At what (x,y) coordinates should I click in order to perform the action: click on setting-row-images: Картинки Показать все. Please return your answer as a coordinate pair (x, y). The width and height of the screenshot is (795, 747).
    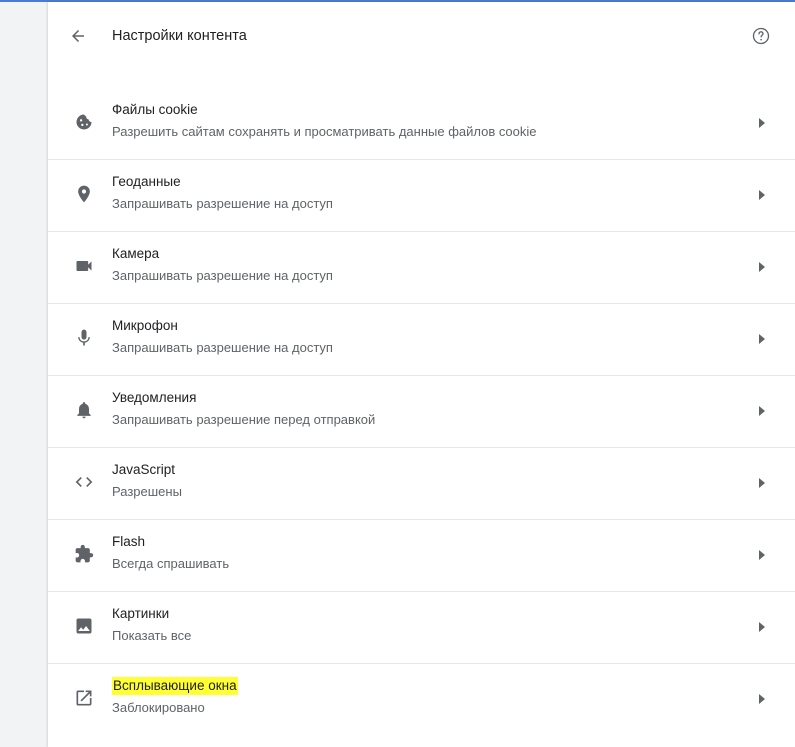
    Looking at the image, I should click on (421, 627).